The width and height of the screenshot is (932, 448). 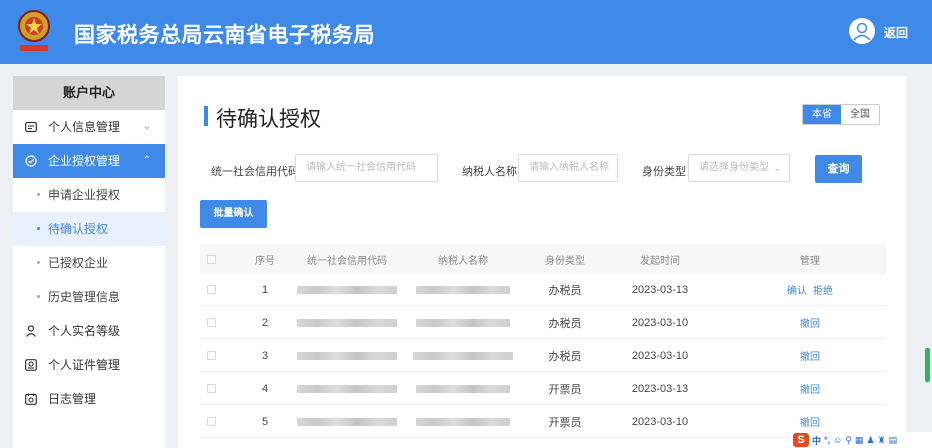 What do you see at coordinates (89, 365) in the screenshot?
I see `sidebar-item-id-docs: 个人证件管理` at bounding box center [89, 365].